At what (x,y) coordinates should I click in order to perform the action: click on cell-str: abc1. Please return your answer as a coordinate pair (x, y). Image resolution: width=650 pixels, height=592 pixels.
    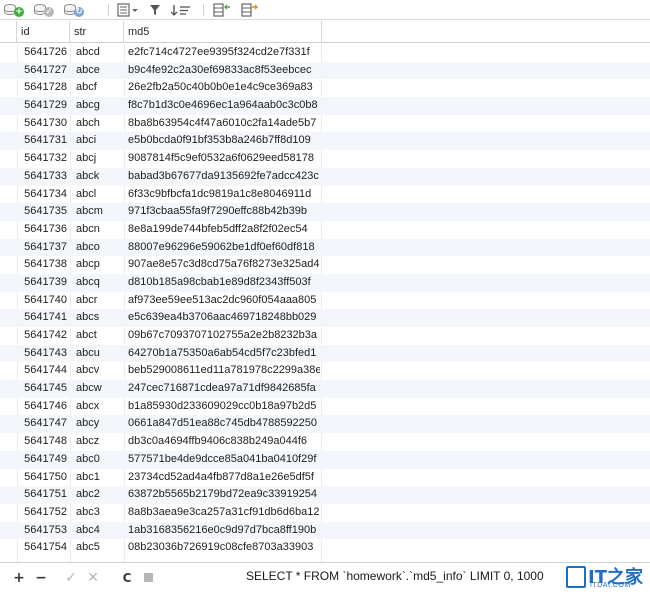
    Looking at the image, I should click on (99, 478).